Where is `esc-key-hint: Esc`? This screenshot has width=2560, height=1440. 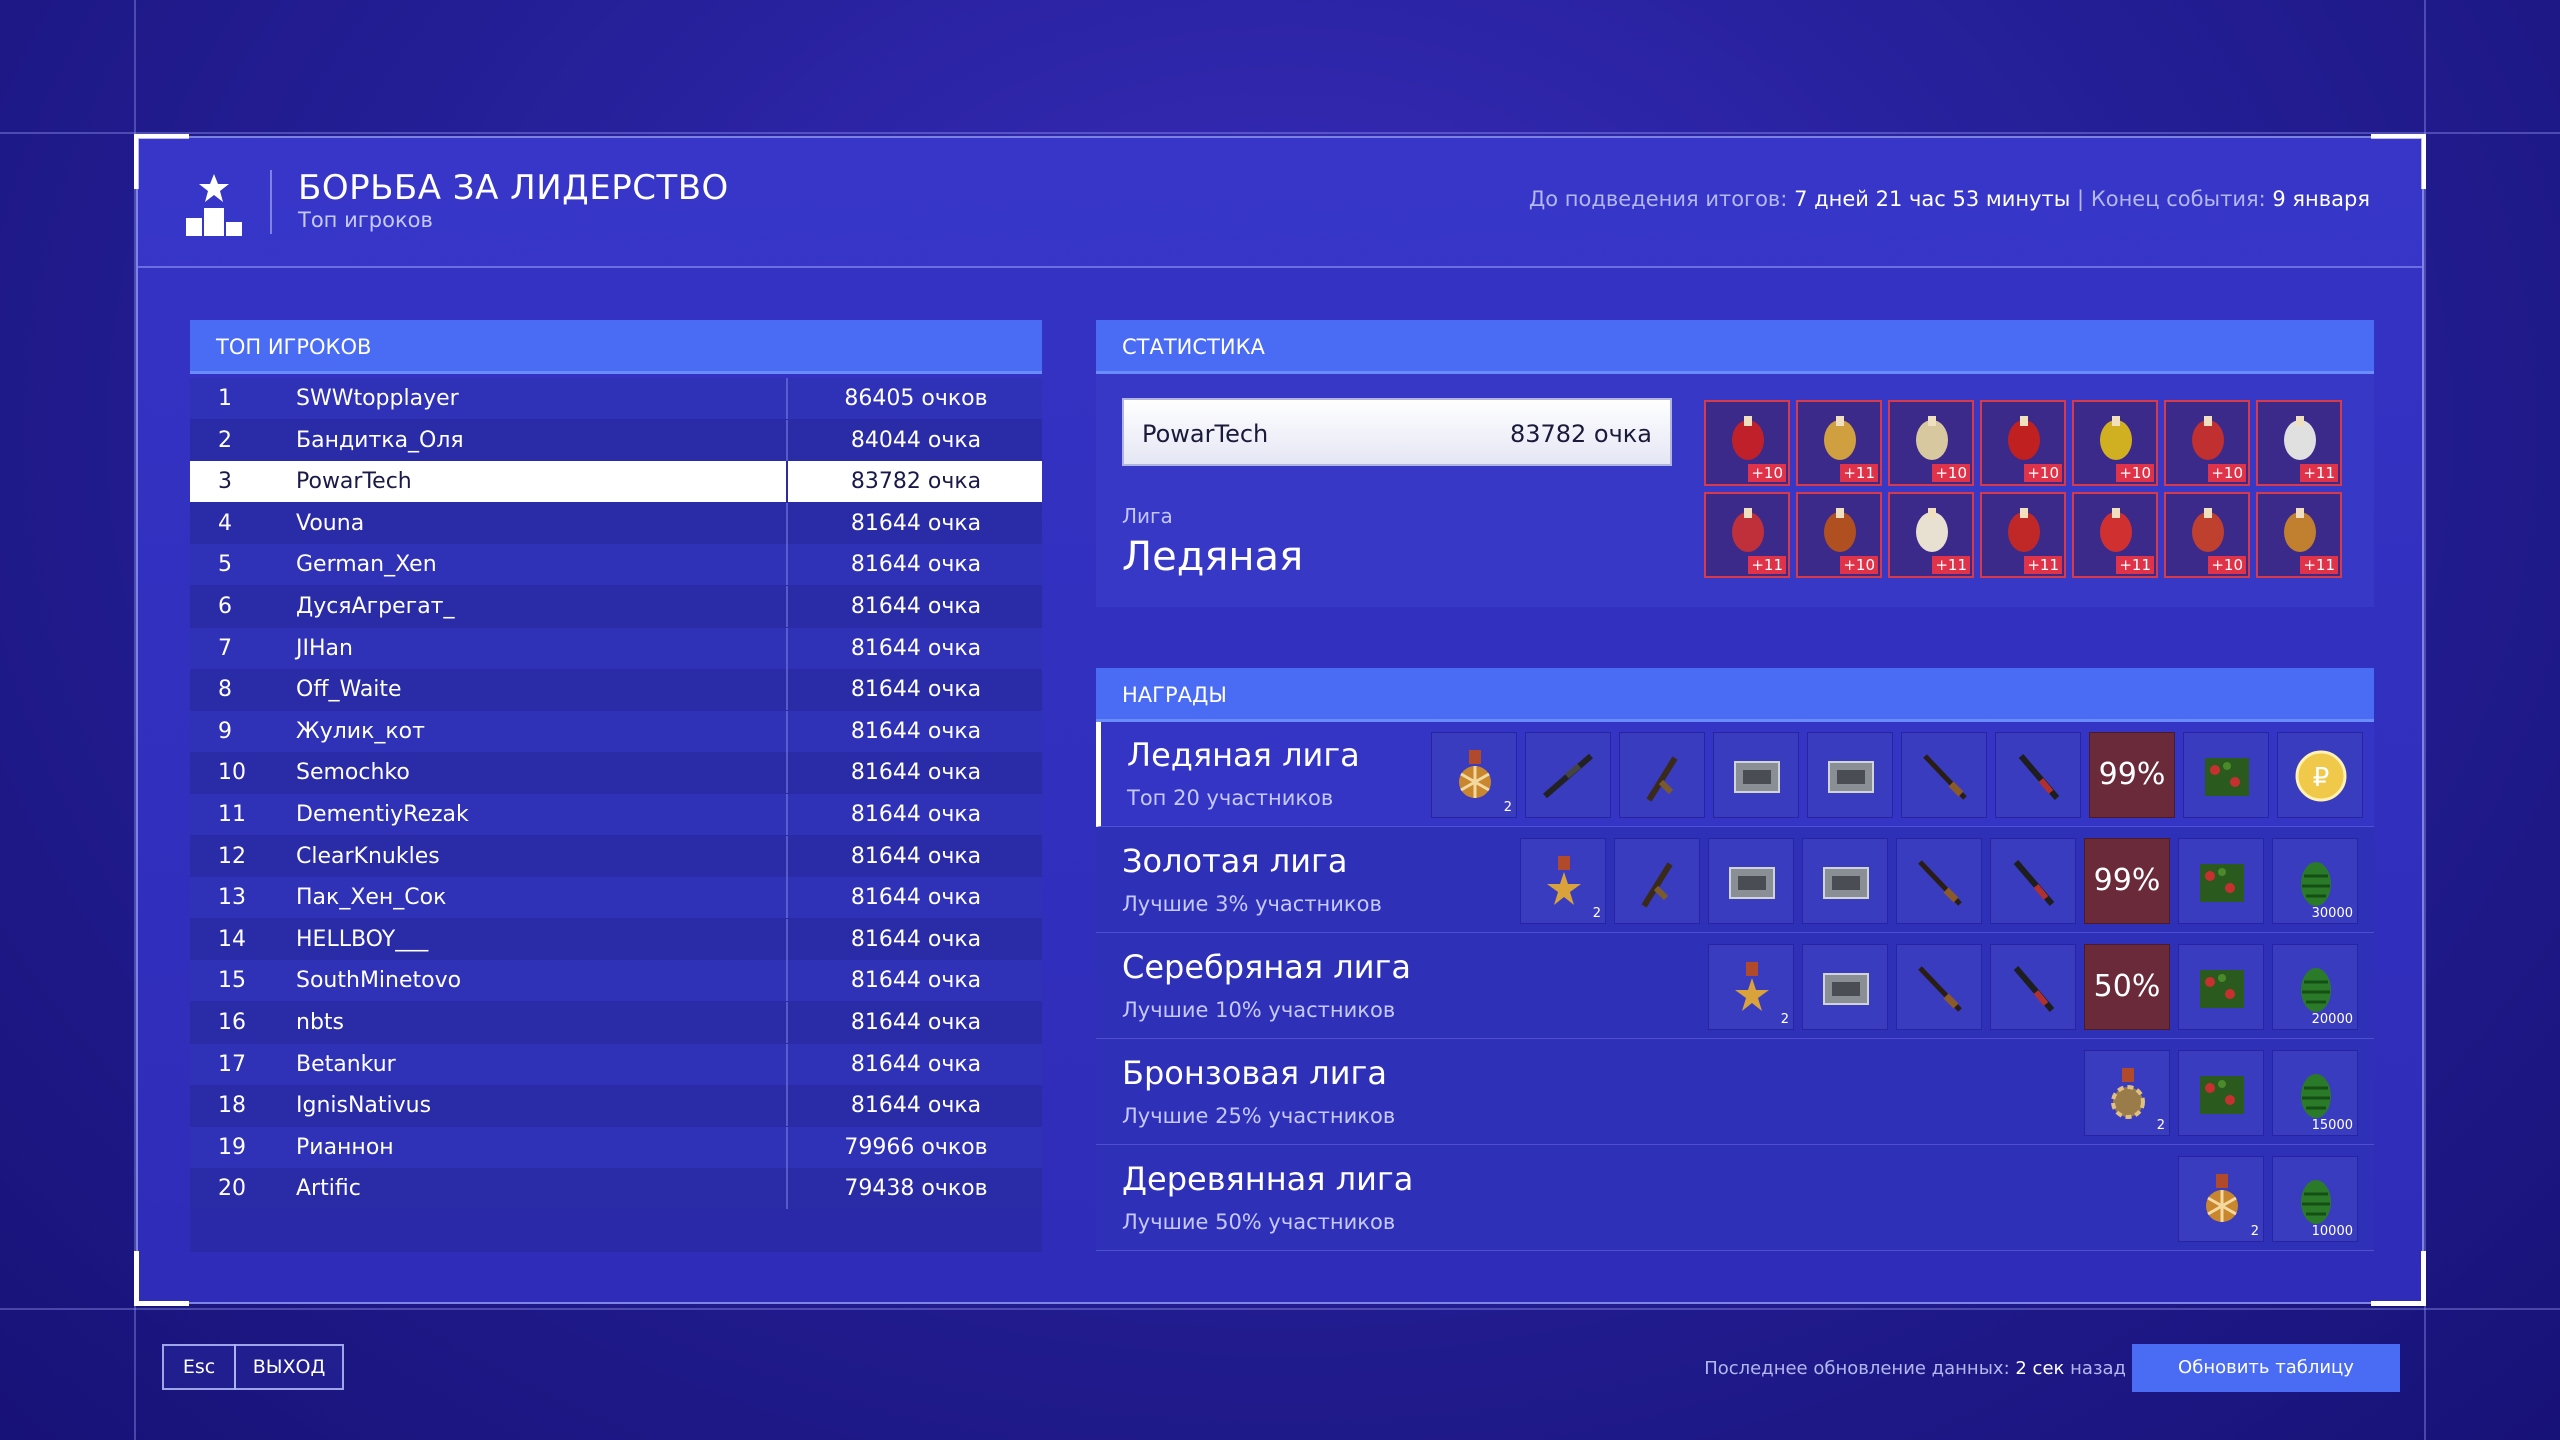 esc-key-hint: Esc is located at coordinates (199, 1367).